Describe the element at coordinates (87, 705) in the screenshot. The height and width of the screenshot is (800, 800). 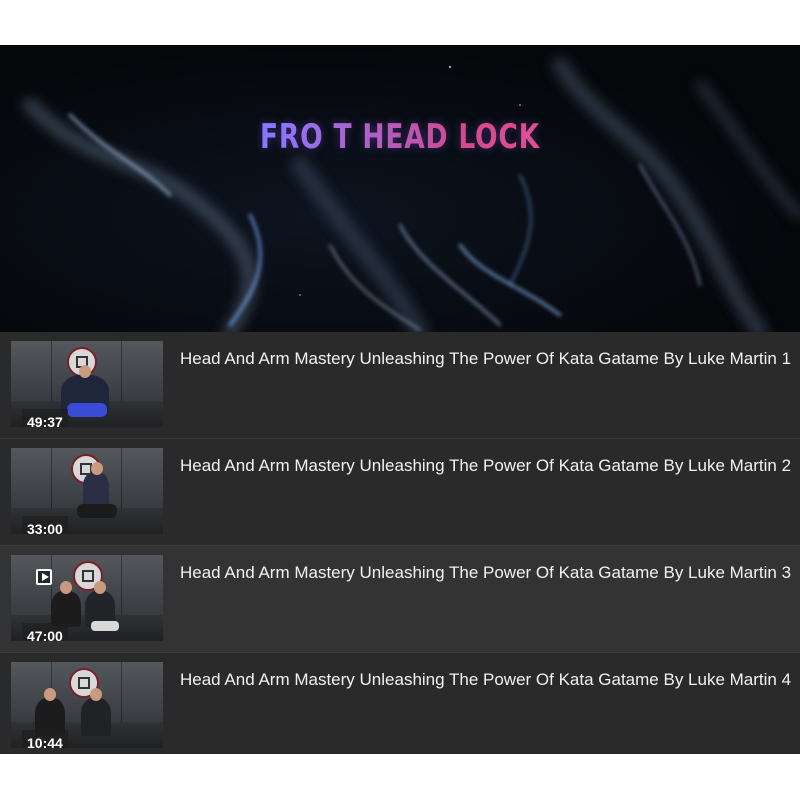
I see `video-thumbnail: 10:44` at that location.